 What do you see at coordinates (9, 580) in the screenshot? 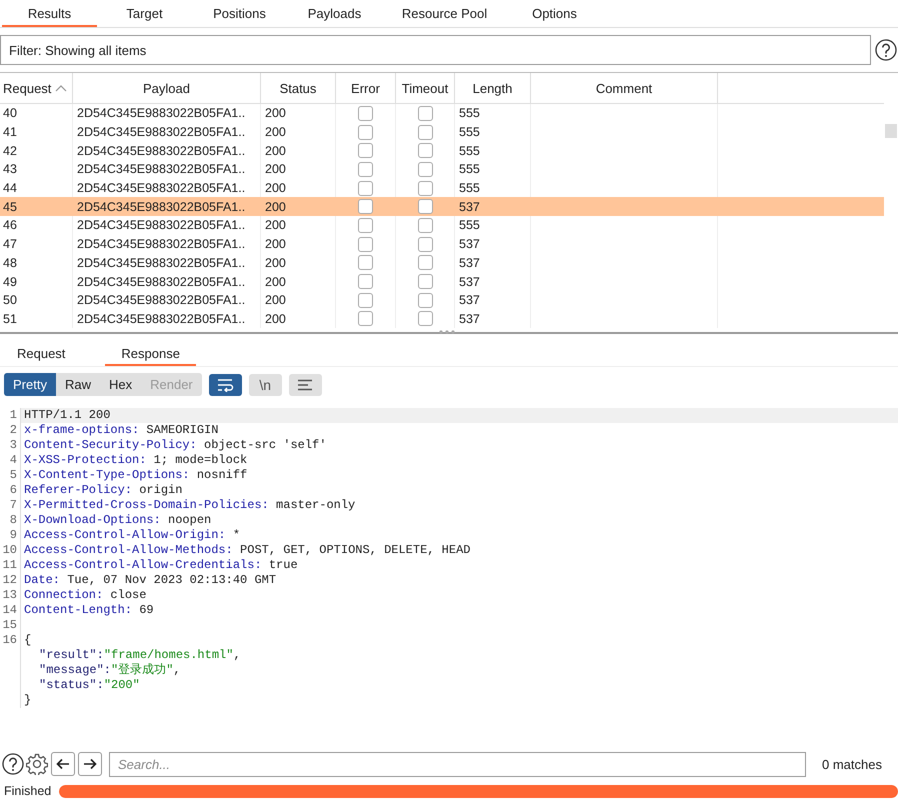
I see `line-number: 12` at bounding box center [9, 580].